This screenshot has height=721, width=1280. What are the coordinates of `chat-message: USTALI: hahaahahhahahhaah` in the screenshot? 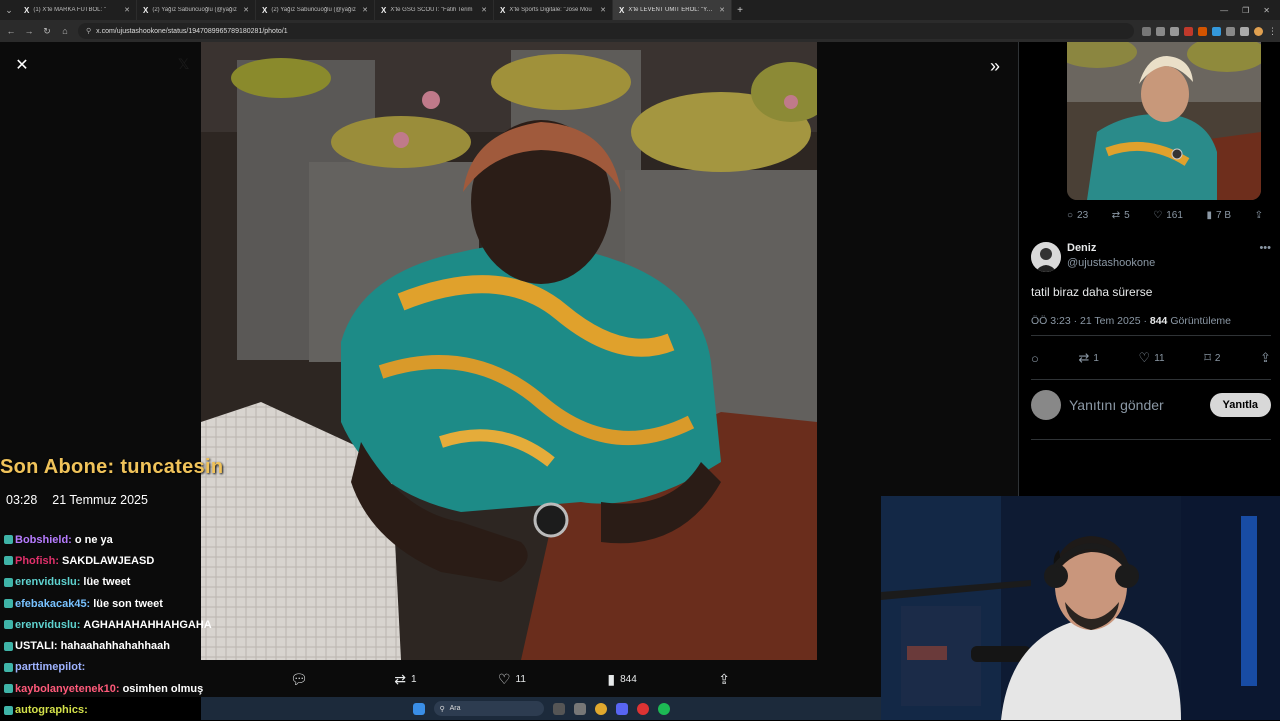 It's located at (124, 645).